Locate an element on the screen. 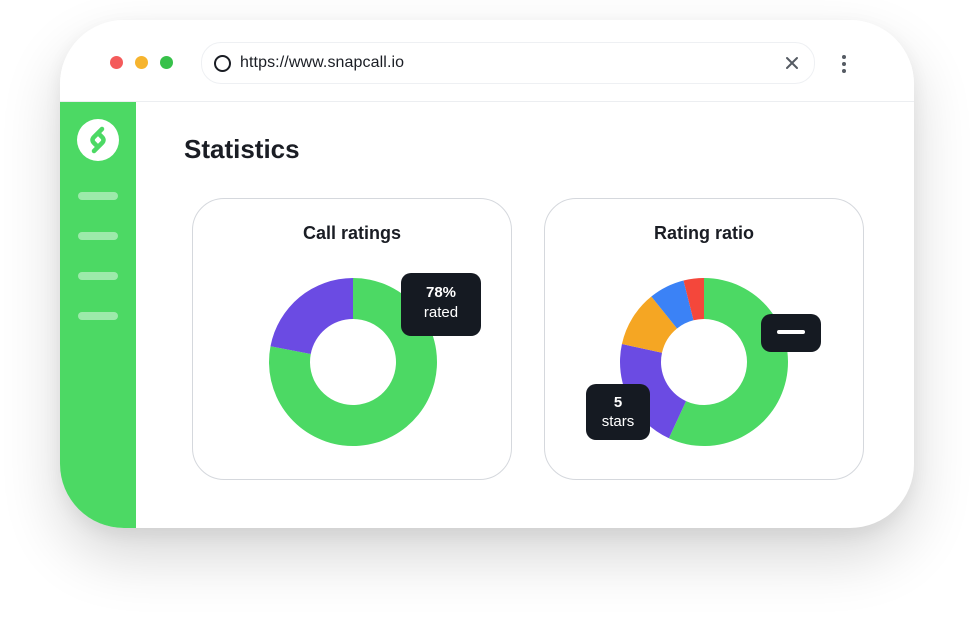 This screenshot has height=628, width=974. address-bar: https://www.snapcall.io is located at coordinates (508, 63).